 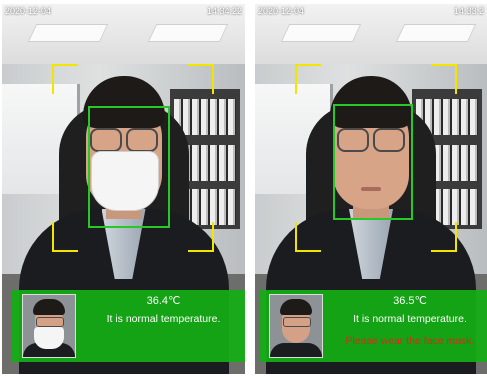 I want to click on status-bar: 2020-12-04 14:34:22, so click(x=123, y=11).